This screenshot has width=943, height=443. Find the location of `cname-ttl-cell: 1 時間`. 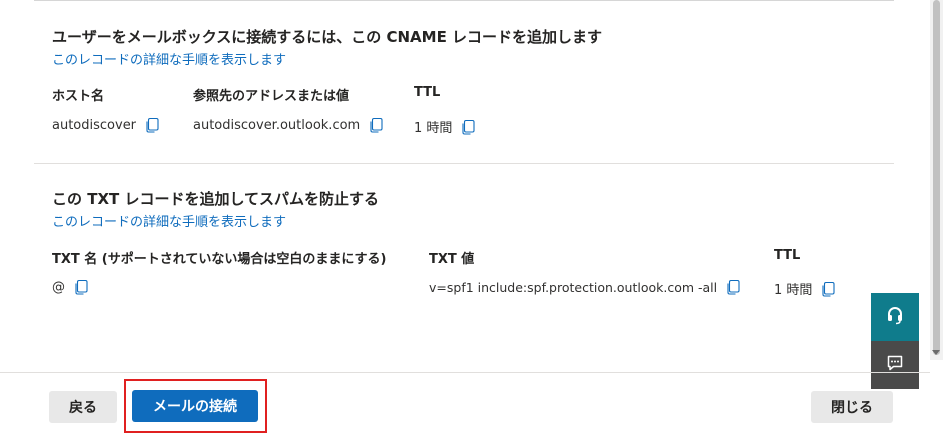

cname-ttl-cell: 1 時間 is located at coordinates (445, 126).